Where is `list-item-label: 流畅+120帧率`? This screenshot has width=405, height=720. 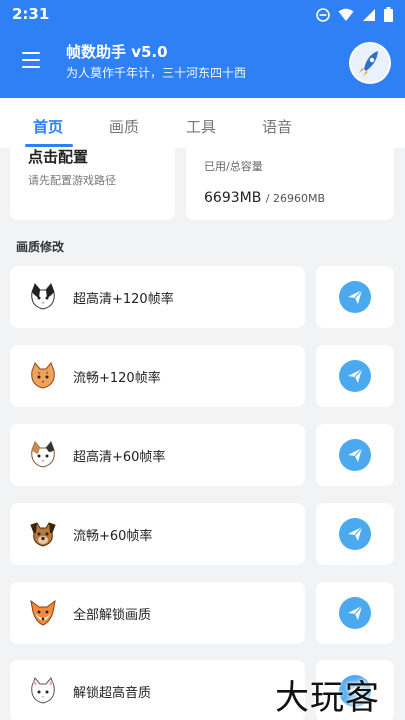
list-item-label: 流畅+120帧率 is located at coordinates (117, 378).